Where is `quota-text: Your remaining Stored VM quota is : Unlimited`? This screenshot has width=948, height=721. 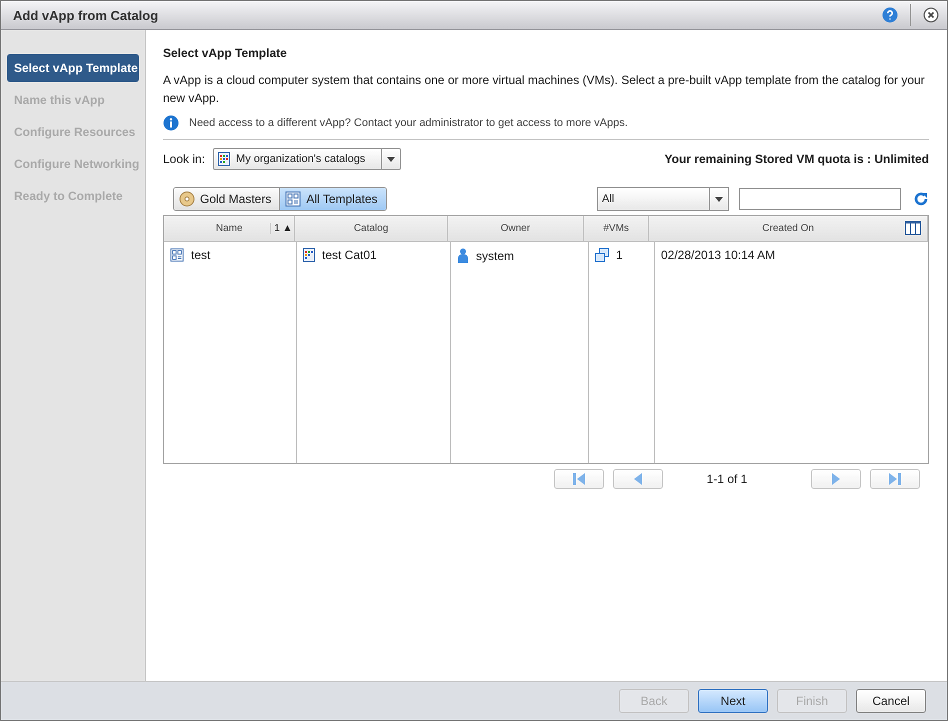 quota-text: Your remaining Stored VM quota is : Unlimited is located at coordinates (796, 159).